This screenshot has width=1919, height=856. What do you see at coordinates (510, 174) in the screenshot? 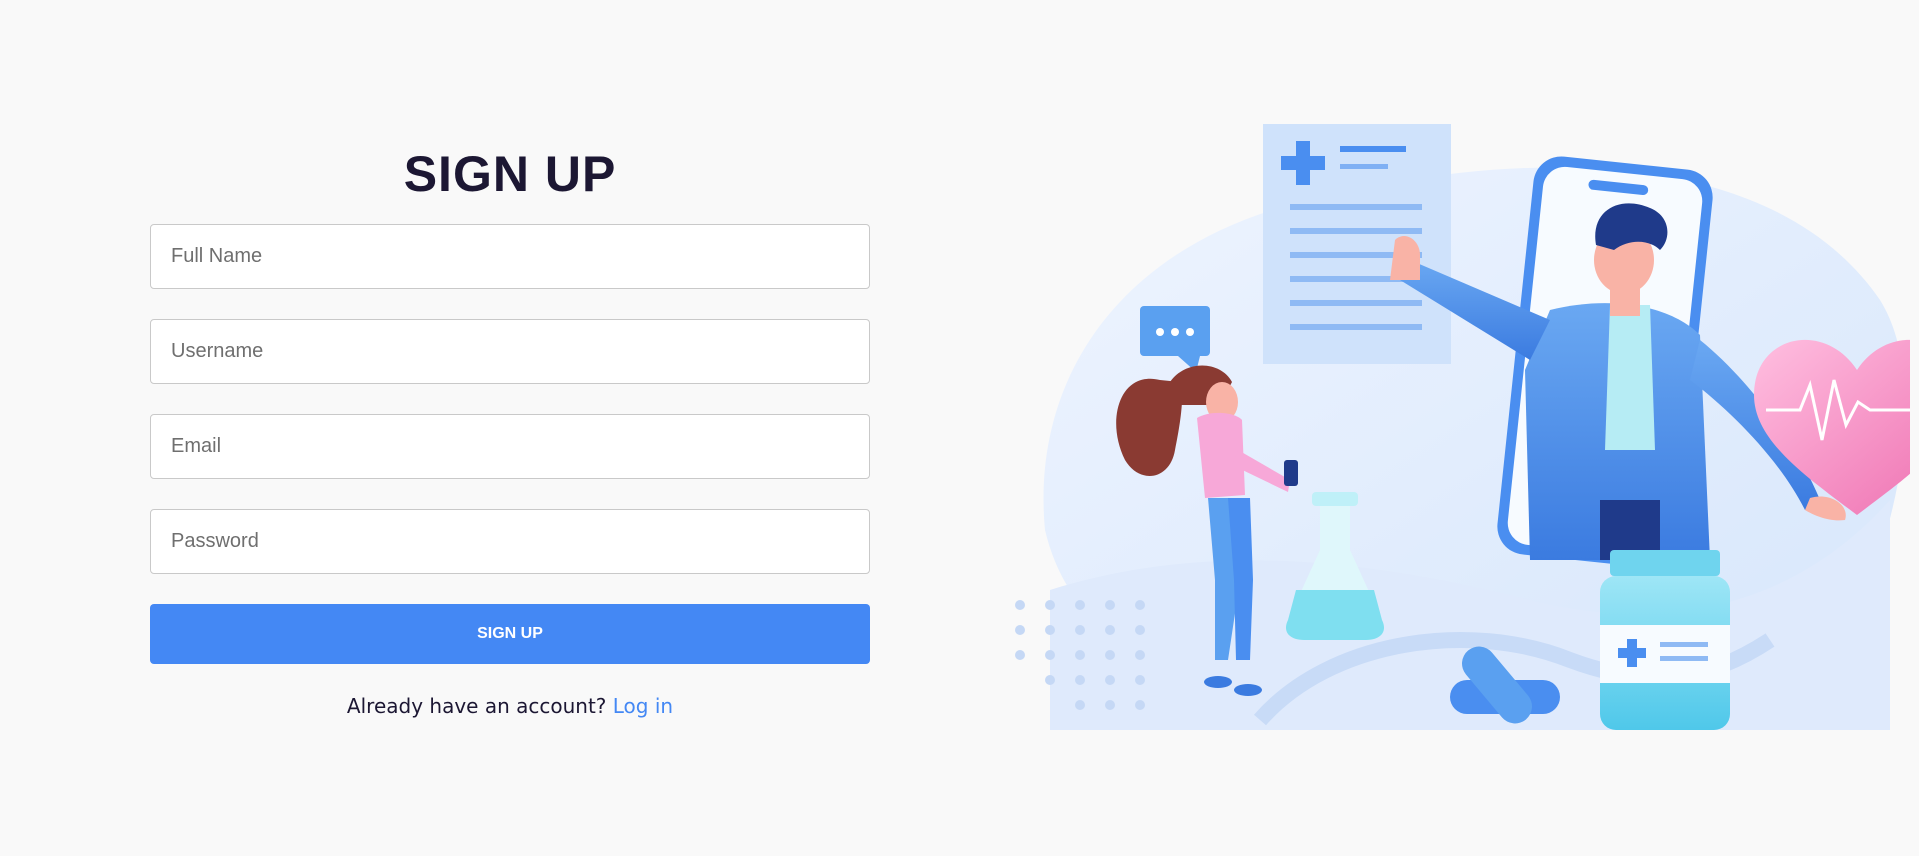
I see `page-title: SIGN UP` at bounding box center [510, 174].